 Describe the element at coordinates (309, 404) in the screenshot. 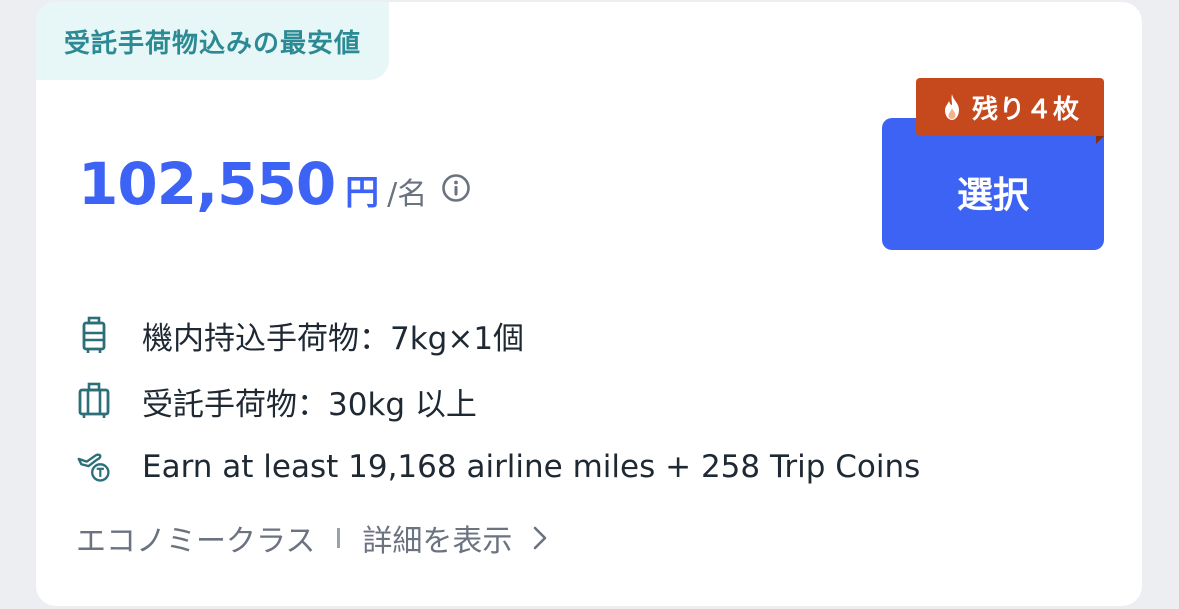

I see `feature-checked-bag-text: 受託手荷物：30kg 以上` at that location.